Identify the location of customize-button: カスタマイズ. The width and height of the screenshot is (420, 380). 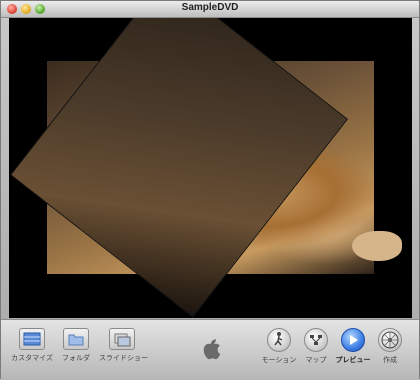
(32, 345).